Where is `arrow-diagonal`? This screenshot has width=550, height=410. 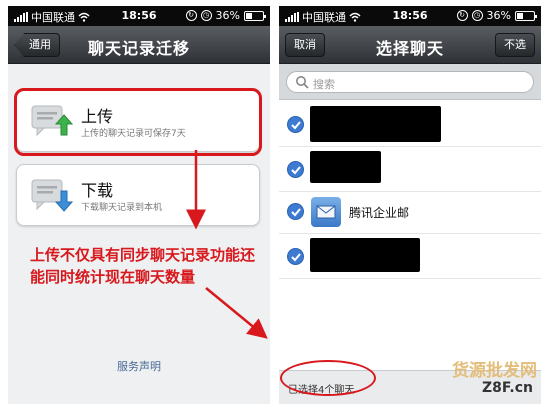 arrow-diagonal is located at coordinates (236, 313).